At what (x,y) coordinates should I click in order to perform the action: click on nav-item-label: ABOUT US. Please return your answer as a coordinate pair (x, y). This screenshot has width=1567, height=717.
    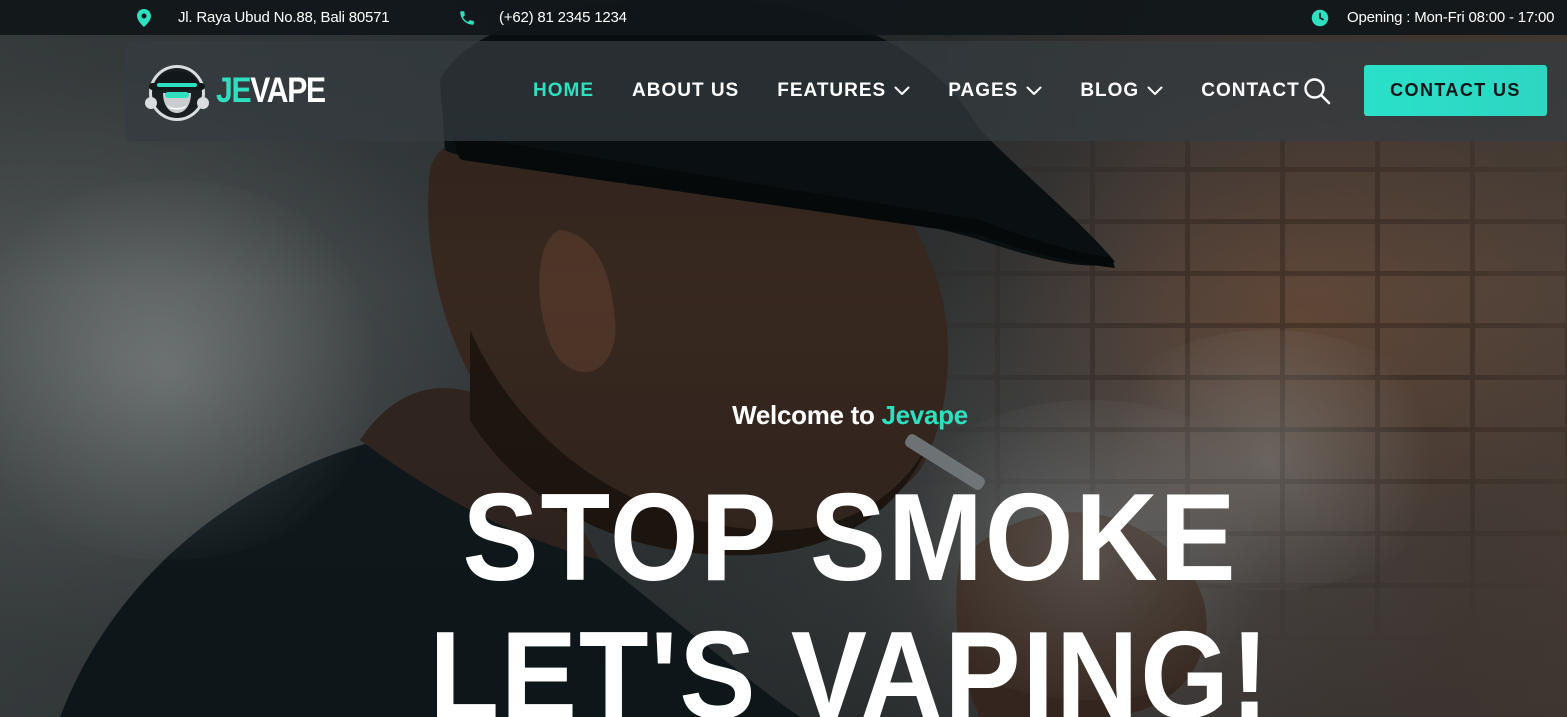
    Looking at the image, I should click on (686, 90).